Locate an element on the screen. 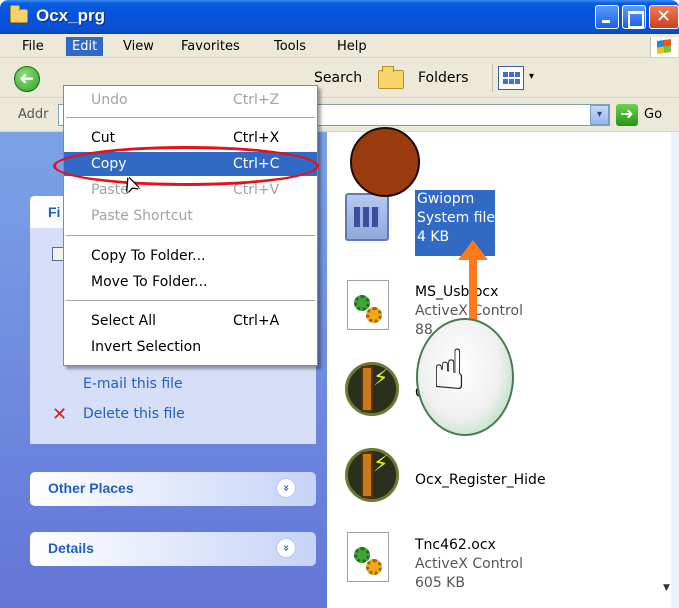  go-arrow-icon: ➜ is located at coordinates (627, 113).